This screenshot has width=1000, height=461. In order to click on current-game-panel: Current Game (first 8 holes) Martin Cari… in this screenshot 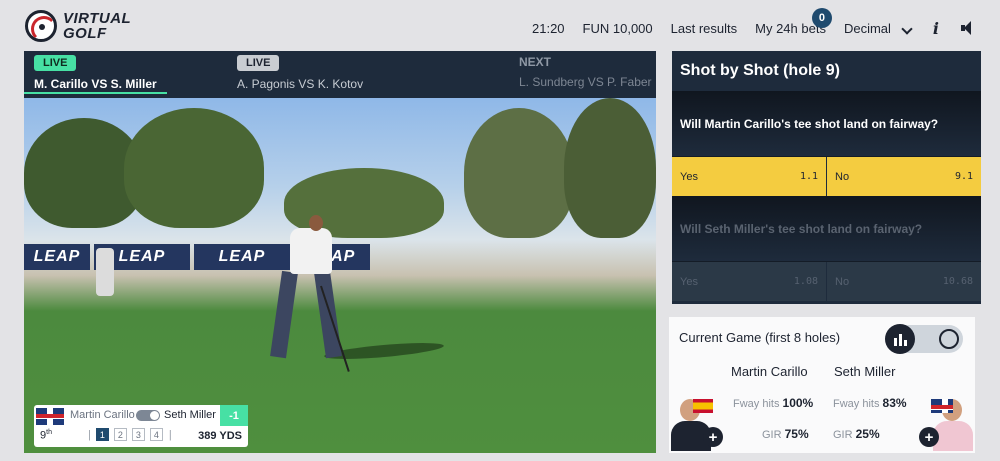, I will do `click(822, 385)`.